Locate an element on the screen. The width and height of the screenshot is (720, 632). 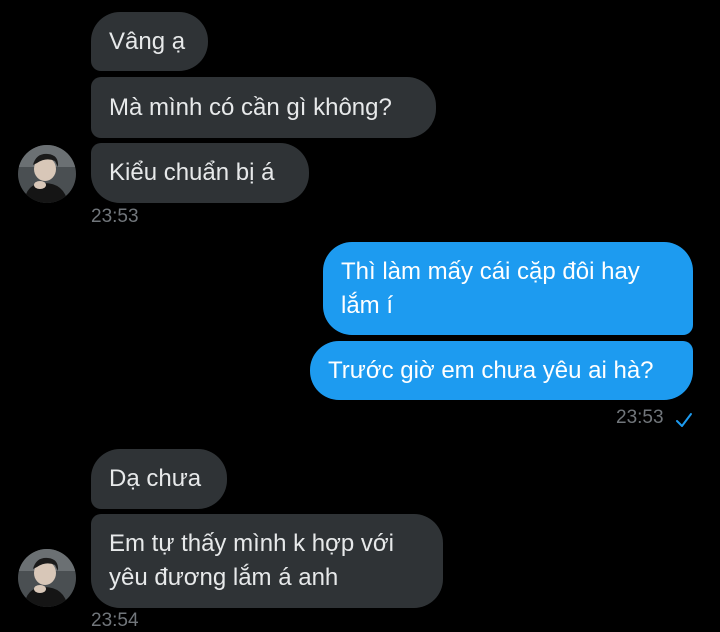
message-bubble-incoming: Dạ chưa is located at coordinates (159, 479).